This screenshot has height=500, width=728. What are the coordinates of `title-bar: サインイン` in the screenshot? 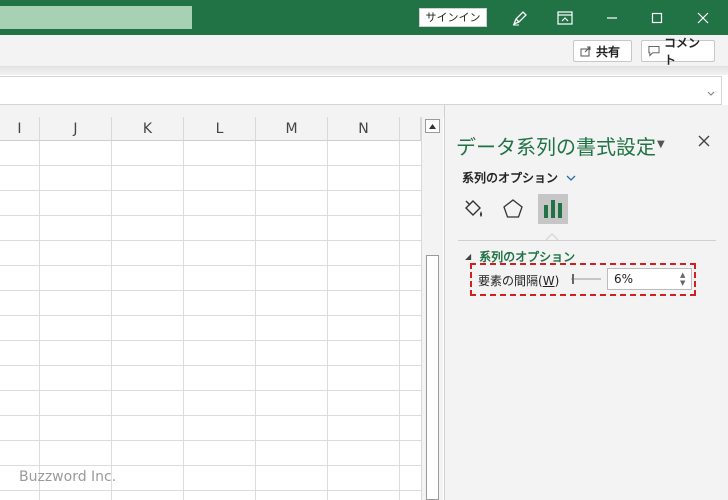 It's located at (364, 17).